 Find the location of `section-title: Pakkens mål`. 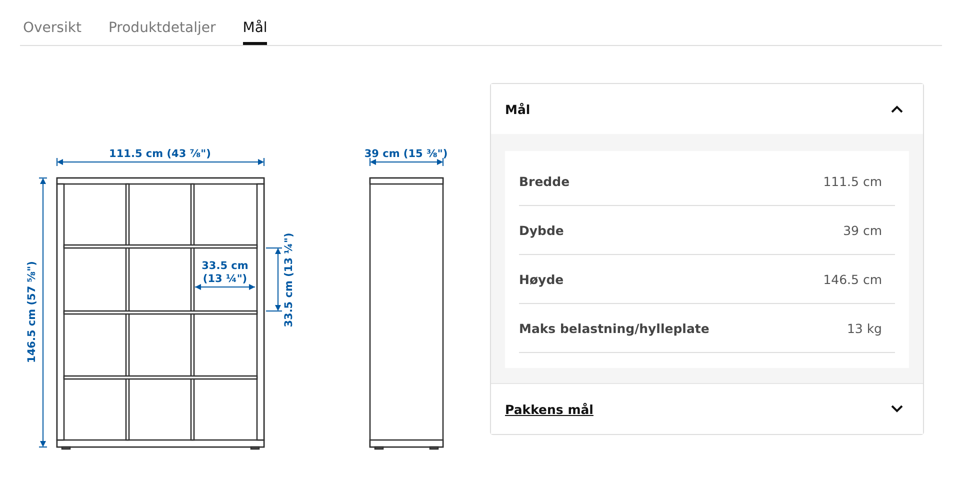

section-title: Pakkens mål is located at coordinates (549, 409).